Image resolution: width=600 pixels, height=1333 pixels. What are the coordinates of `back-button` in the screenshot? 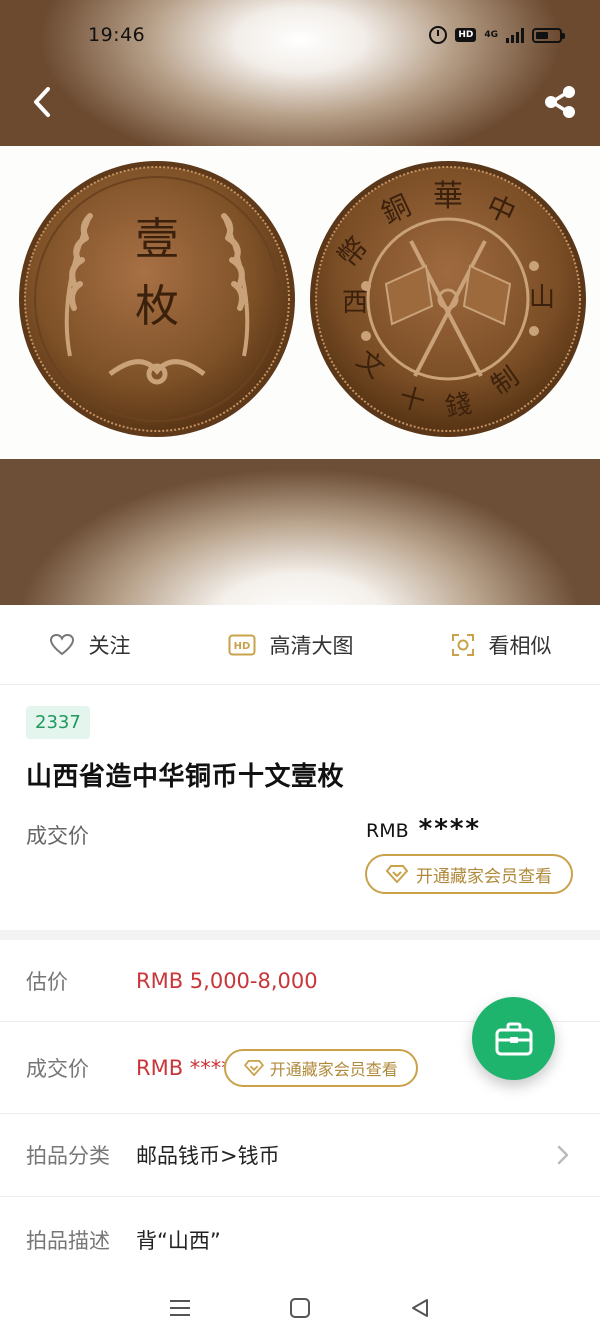 It's located at (42, 102).